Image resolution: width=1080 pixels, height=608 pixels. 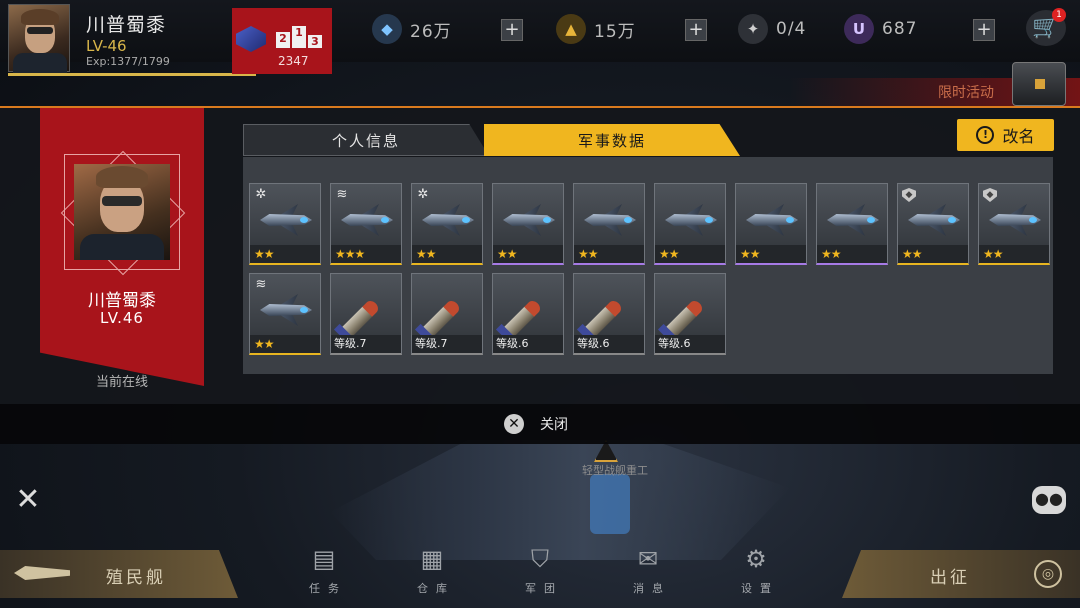 I want to click on nav-item-task: ▤ 任务, so click(x=324, y=570).